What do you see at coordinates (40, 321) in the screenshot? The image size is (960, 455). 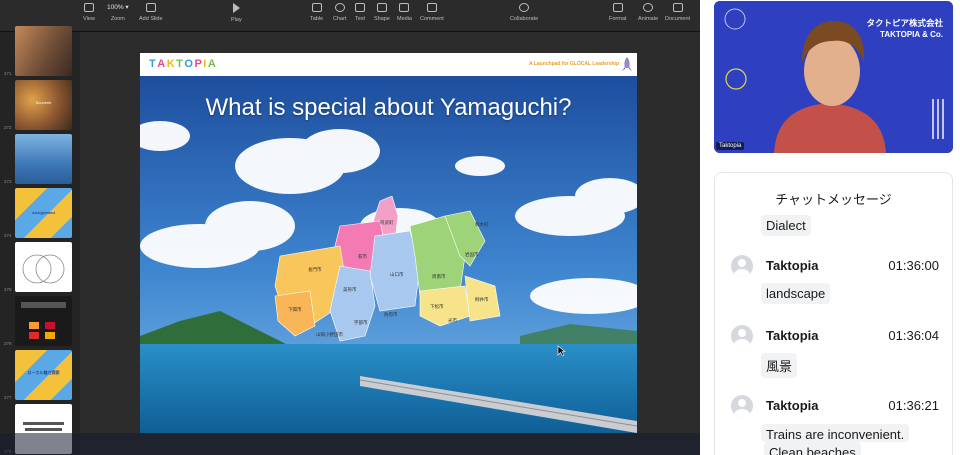 I see `slide-thumbnail: 276` at bounding box center [40, 321].